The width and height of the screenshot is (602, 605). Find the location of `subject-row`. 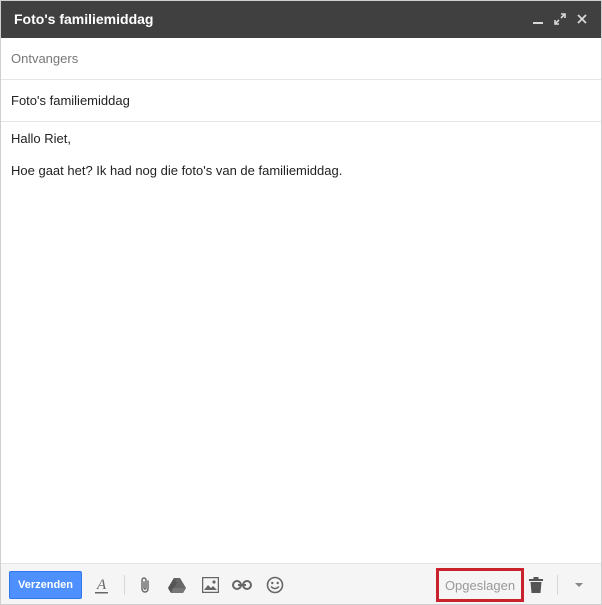

subject-row is located at coordinates (301, 101).